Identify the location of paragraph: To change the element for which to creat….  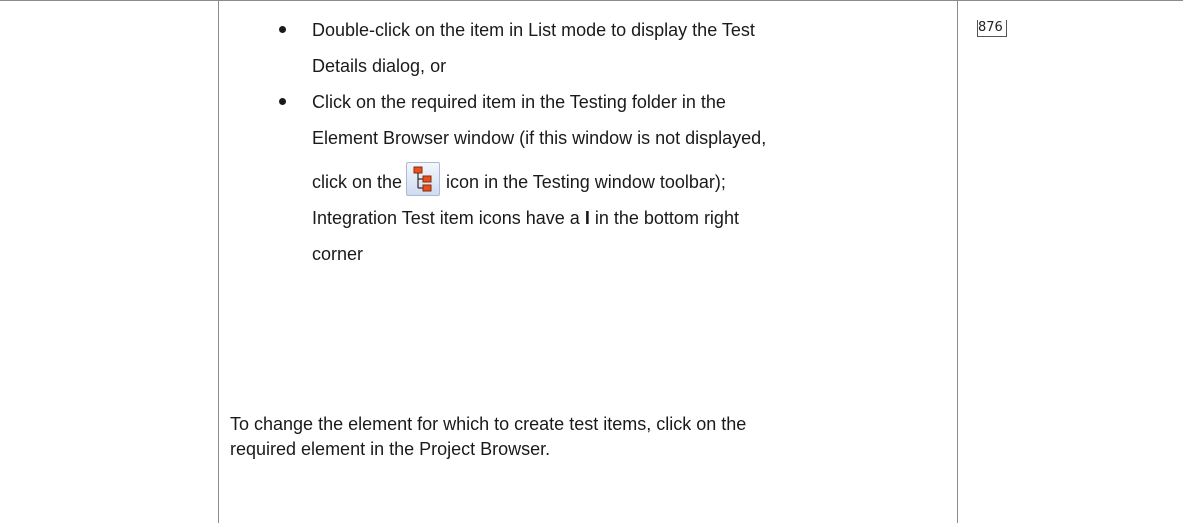
(540, 437).